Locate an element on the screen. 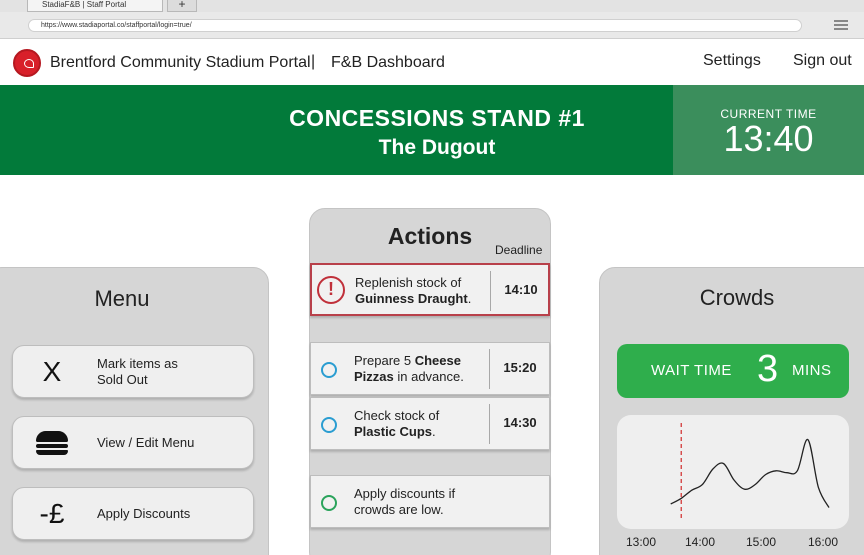 The image size is (864, 555). action-text: Prepare 5 Cheese Pizzas in advance. is located at coordinates (409, 368).